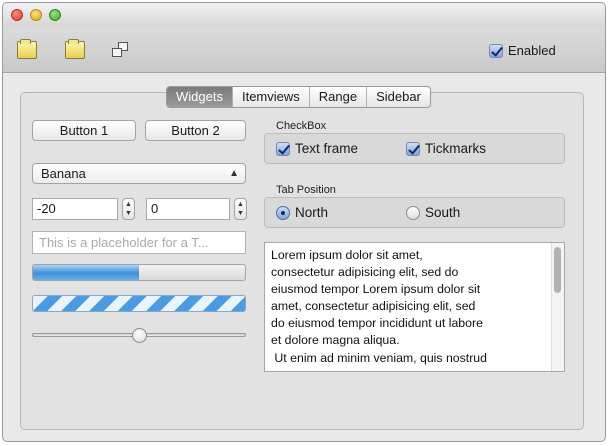 Image resolution: width=608 pixels, height=446 pixels. I want to click on south-label: South, so click(443, 212).